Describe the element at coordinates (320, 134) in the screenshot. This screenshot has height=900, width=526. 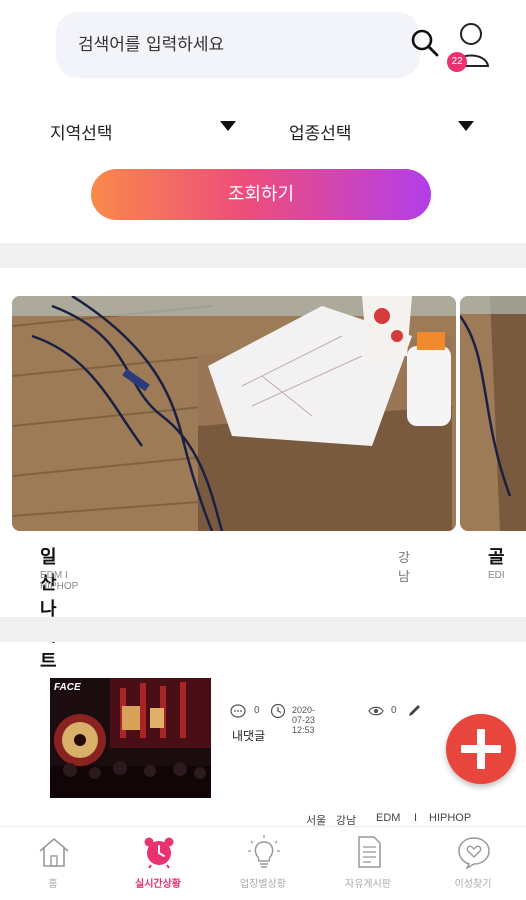
I see `business-type-select-label: 업종선택` at that location.